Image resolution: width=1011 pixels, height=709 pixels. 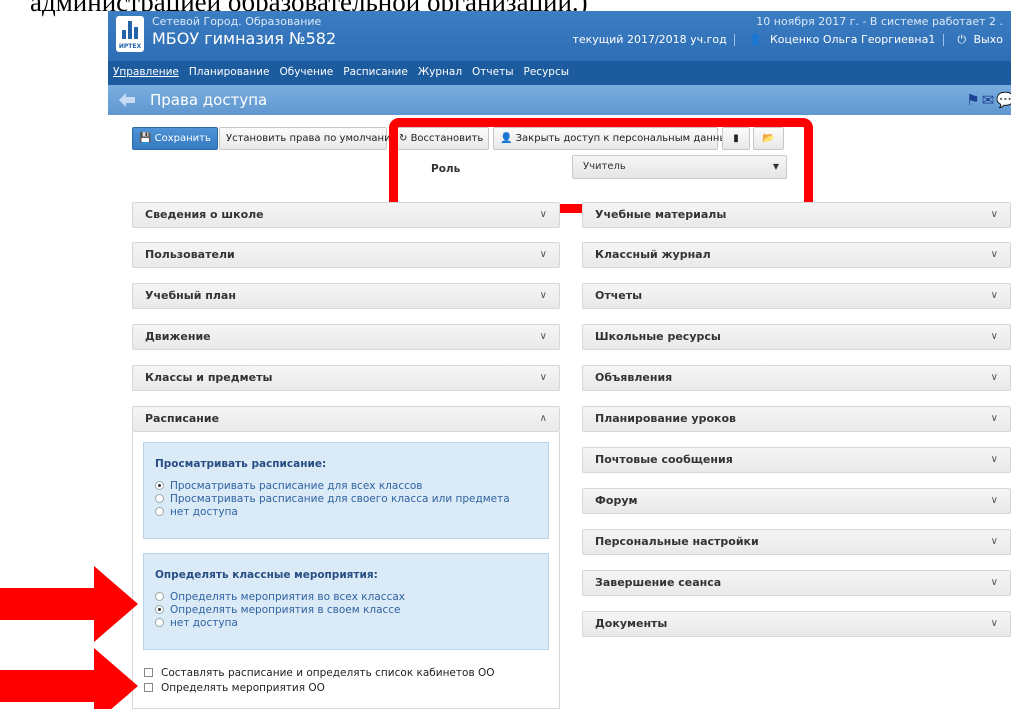 I want to click on panel-schedule: Расписание ∧, so click(x=346, y=419).